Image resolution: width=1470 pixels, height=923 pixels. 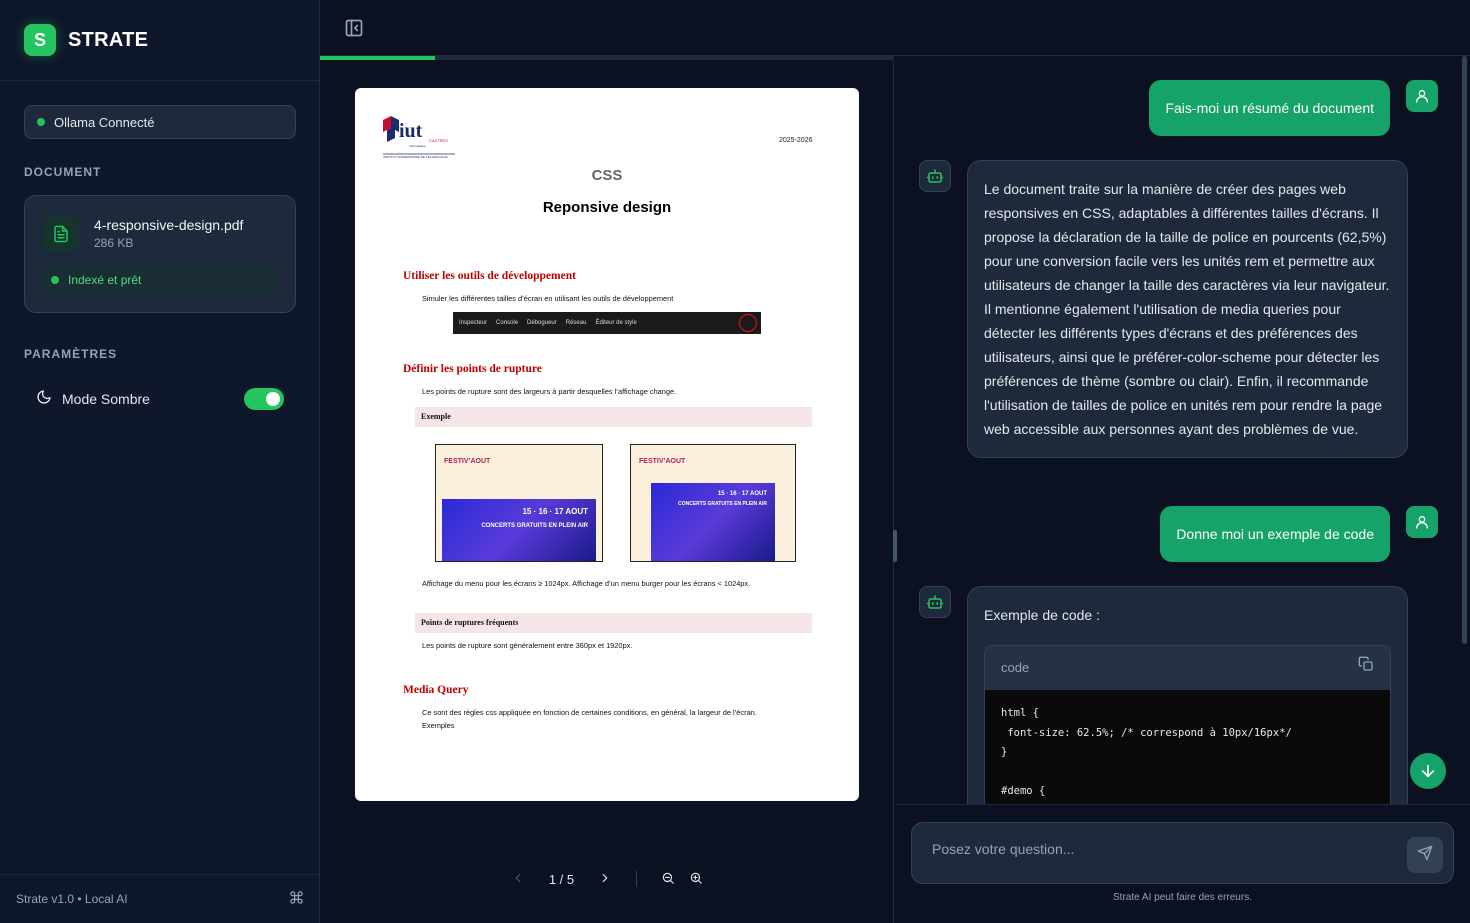 I want to click on devtools-tab: Console, so click(x=507, y=323).